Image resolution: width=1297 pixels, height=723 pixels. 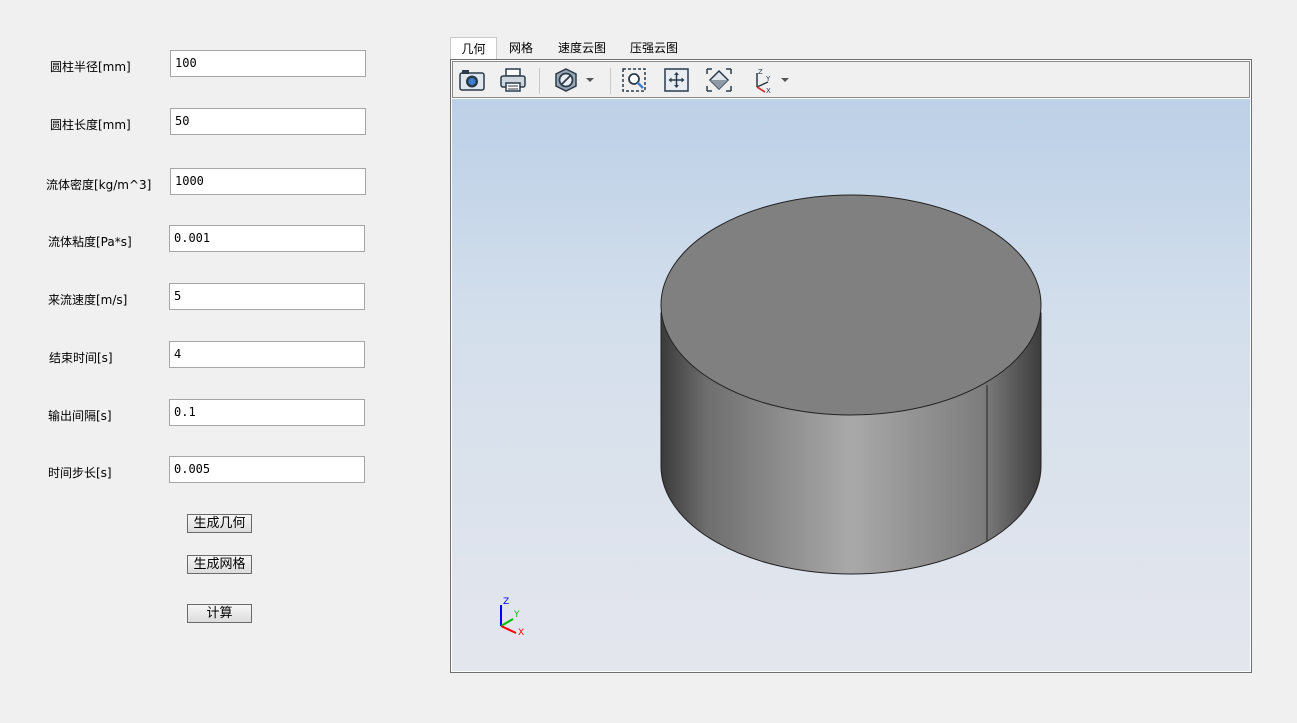 What do you see at coordinates (516, 615) in the screenshot?
I see `triad-y-label: Y` at bounding box center [516, 615].